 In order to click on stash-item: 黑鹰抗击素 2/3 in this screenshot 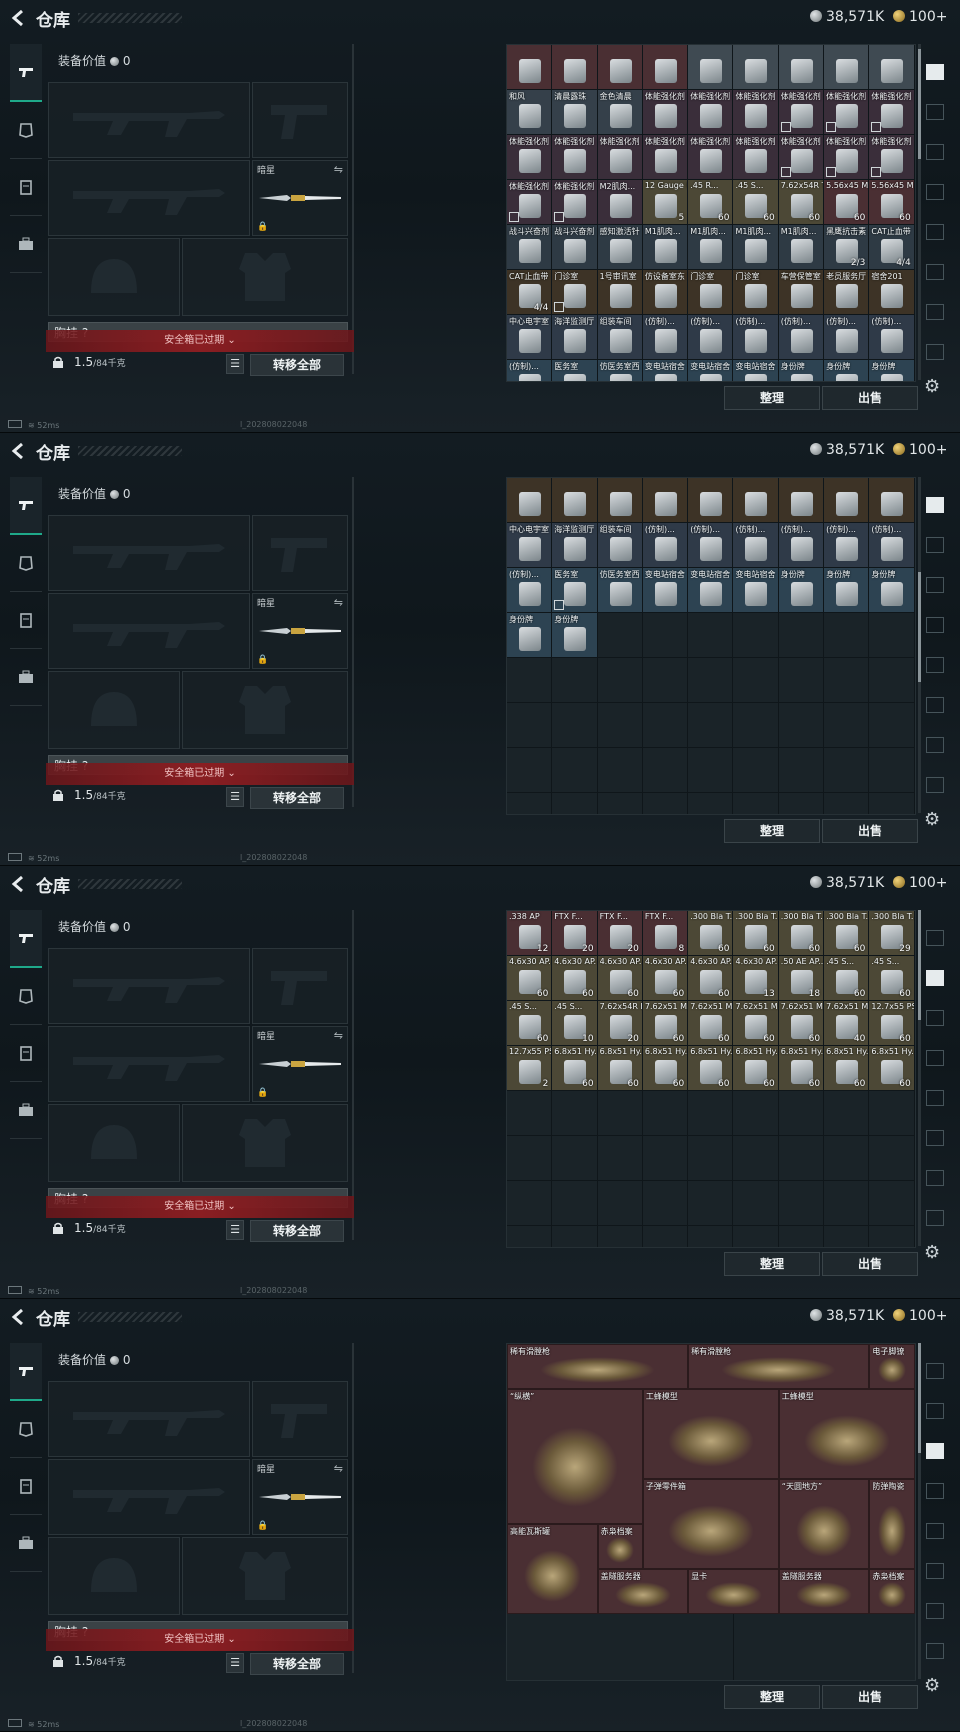, I will do `click(847, 247)`.